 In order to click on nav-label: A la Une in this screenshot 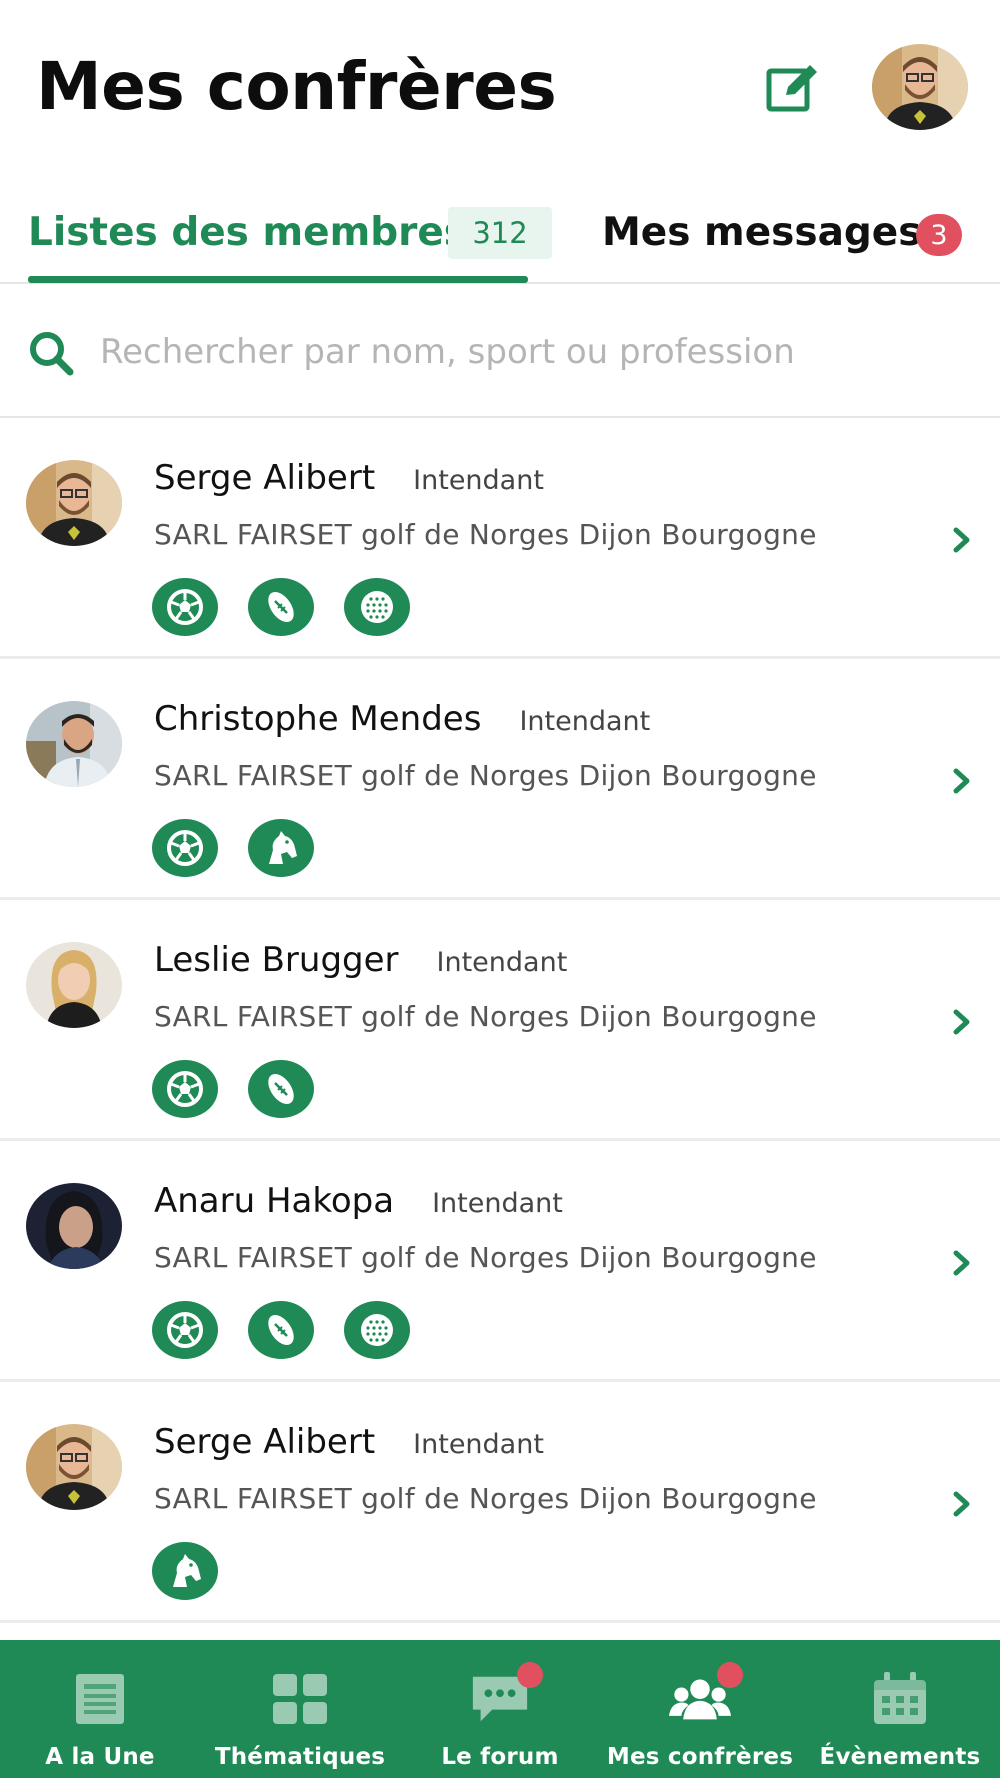, I will do `click(100, 1757)`.